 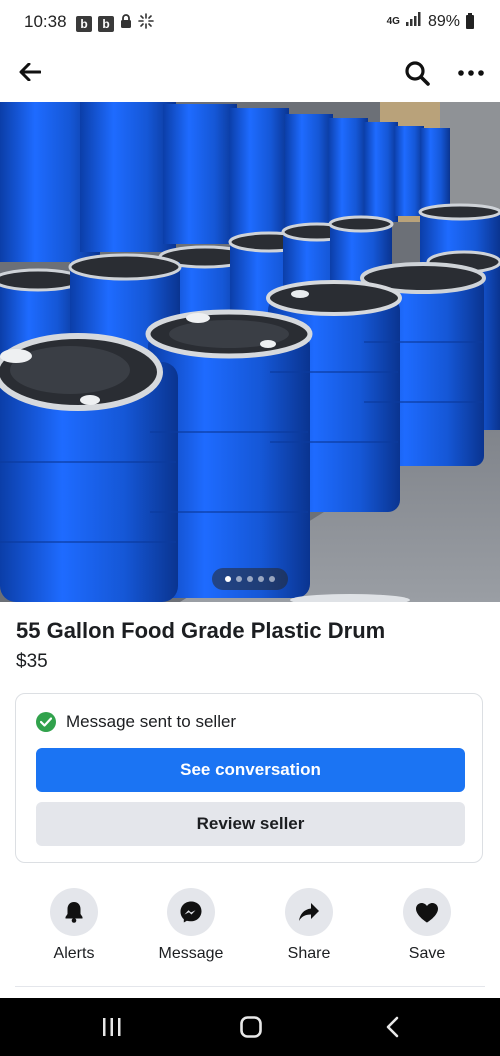 I want to click on message-sent-text: Message sent to seller, so click(x=151, y=721).